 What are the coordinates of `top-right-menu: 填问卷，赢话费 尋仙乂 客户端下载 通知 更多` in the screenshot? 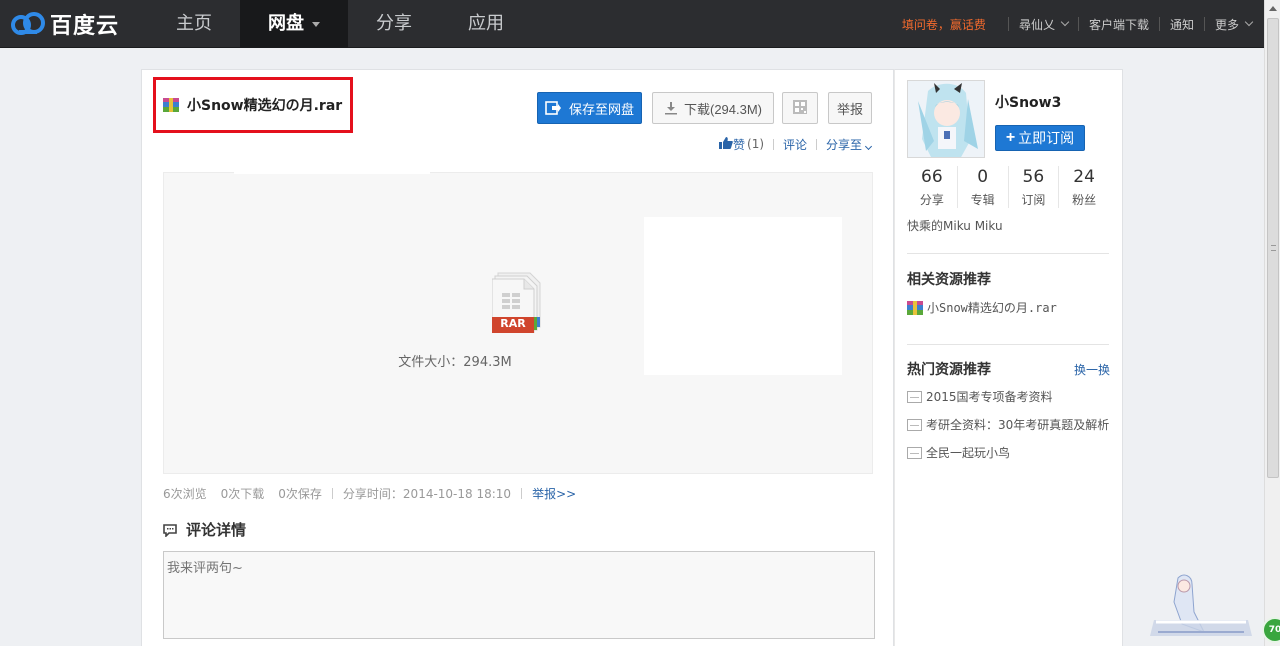 It's located at (1078, 24).